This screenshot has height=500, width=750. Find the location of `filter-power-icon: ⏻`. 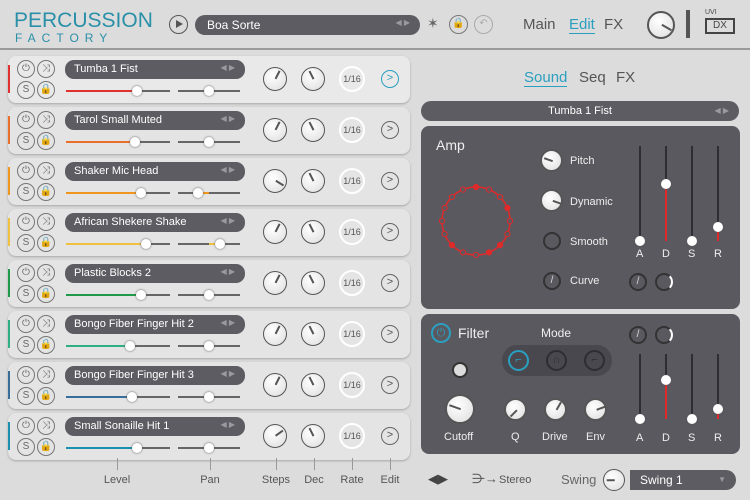

filter-power-icon: ⏻ is located at coordinates (441, 333).